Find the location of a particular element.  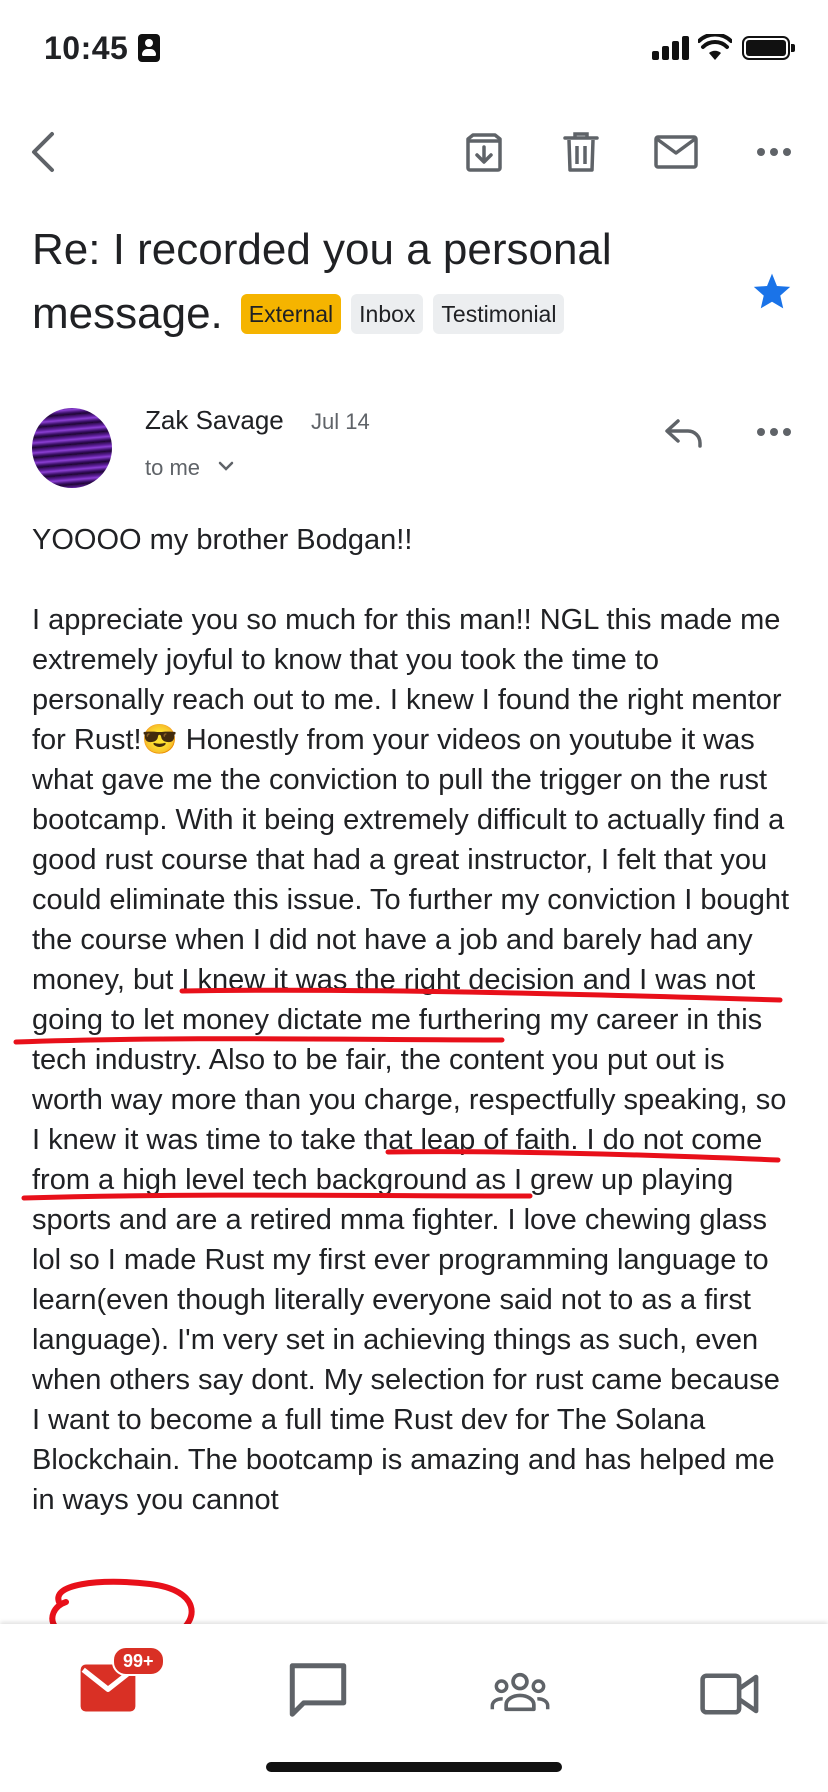

arrow-back-icon is located at coordinates (43, 152).